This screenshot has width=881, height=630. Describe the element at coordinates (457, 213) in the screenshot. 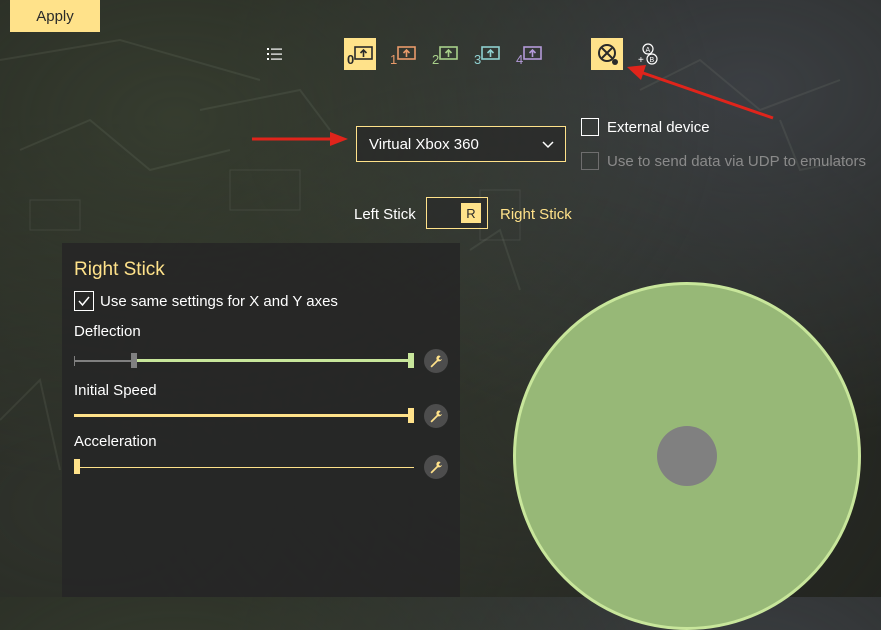

I see `stick-toggle: R` at that location.